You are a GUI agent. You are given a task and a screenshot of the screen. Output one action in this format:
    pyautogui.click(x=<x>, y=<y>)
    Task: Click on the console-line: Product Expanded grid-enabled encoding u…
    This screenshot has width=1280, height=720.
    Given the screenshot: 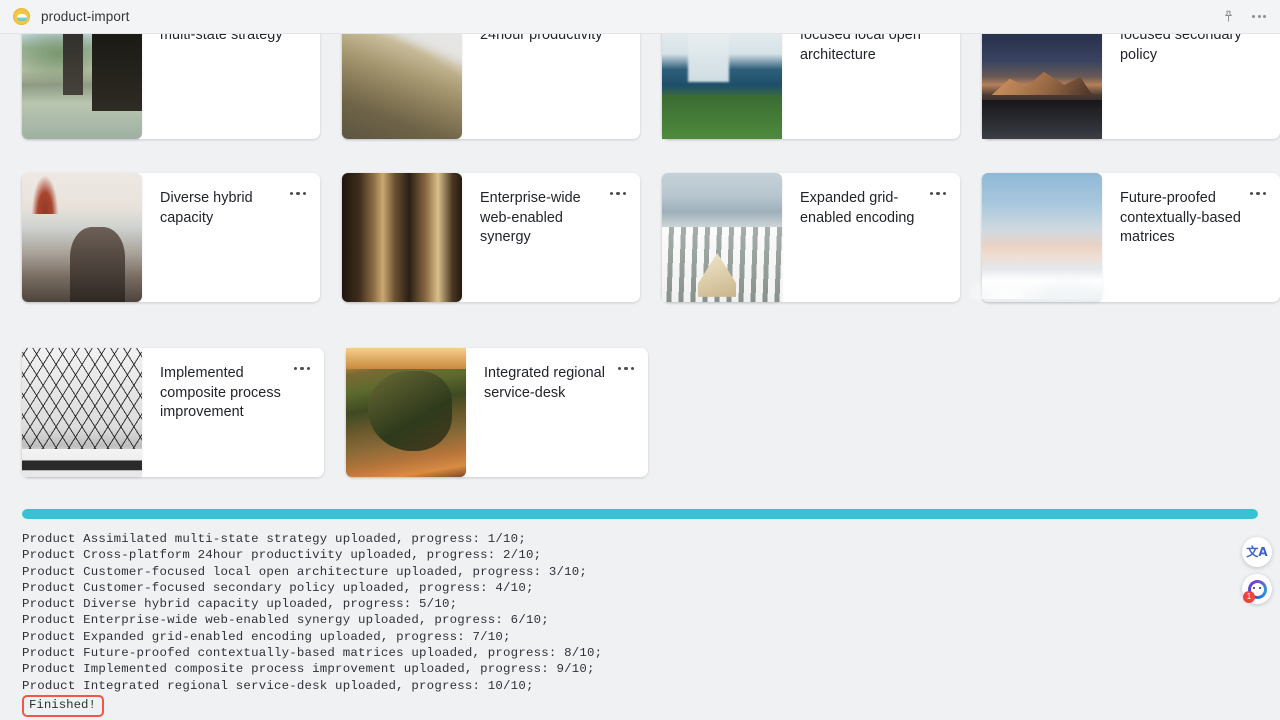 What is the action you would take?
    pyautogui.click(x=266, y=636)
    